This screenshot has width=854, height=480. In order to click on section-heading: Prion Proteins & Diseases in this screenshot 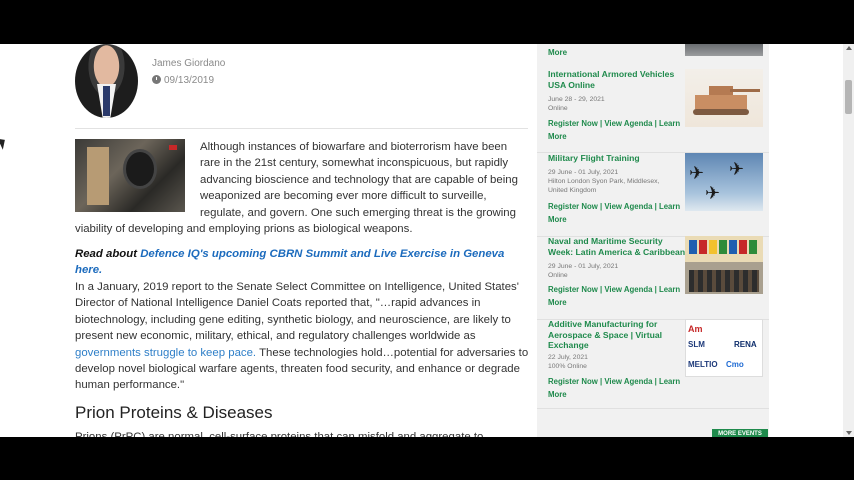, I will do `click(174, 412)`.